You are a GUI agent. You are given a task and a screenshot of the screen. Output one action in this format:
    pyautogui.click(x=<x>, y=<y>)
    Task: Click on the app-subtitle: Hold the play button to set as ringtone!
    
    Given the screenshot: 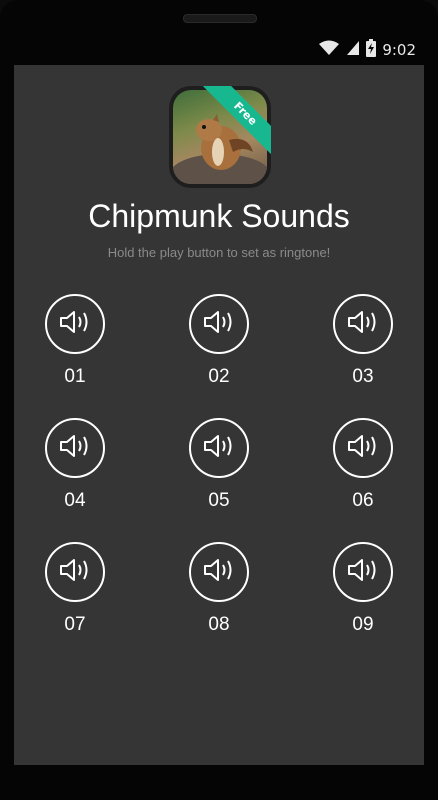 What is the action you would take?
    pyautogui.click(x=219, y=252)
    